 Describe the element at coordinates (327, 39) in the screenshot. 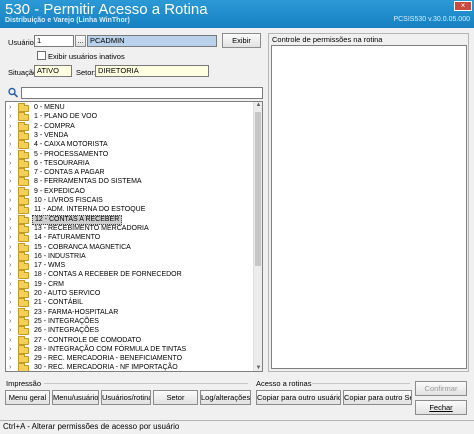

I see `permissions-label: Controle de permissões na rotina` at that location.